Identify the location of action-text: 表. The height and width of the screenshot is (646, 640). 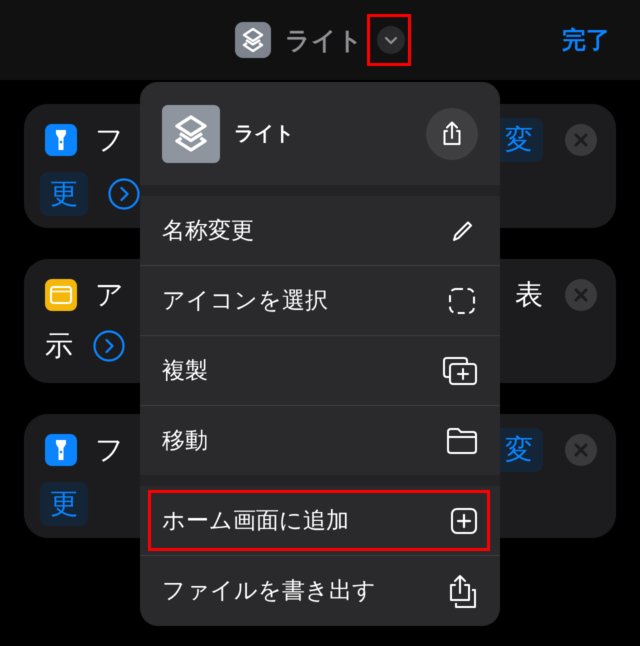
(529, 295).